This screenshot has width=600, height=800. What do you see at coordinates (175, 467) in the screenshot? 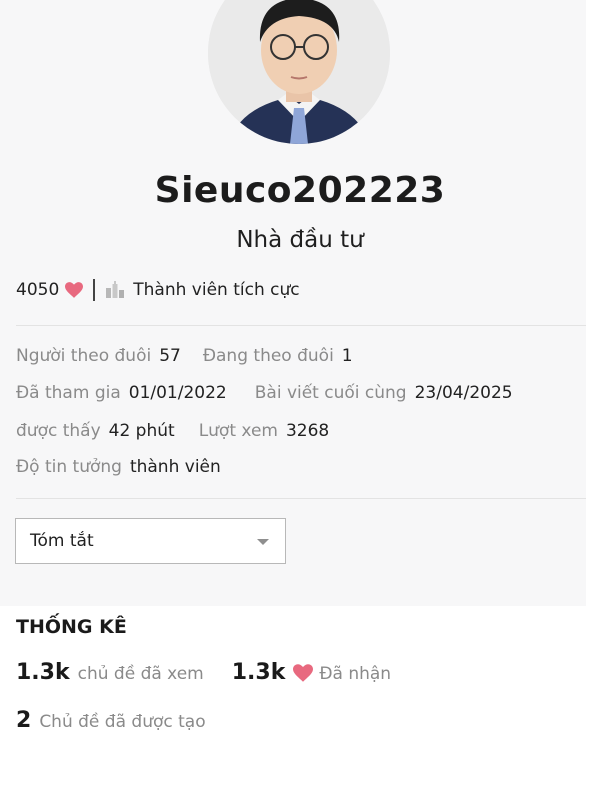
I see `trust-value: thành viên` at bounding box center [175, 467].